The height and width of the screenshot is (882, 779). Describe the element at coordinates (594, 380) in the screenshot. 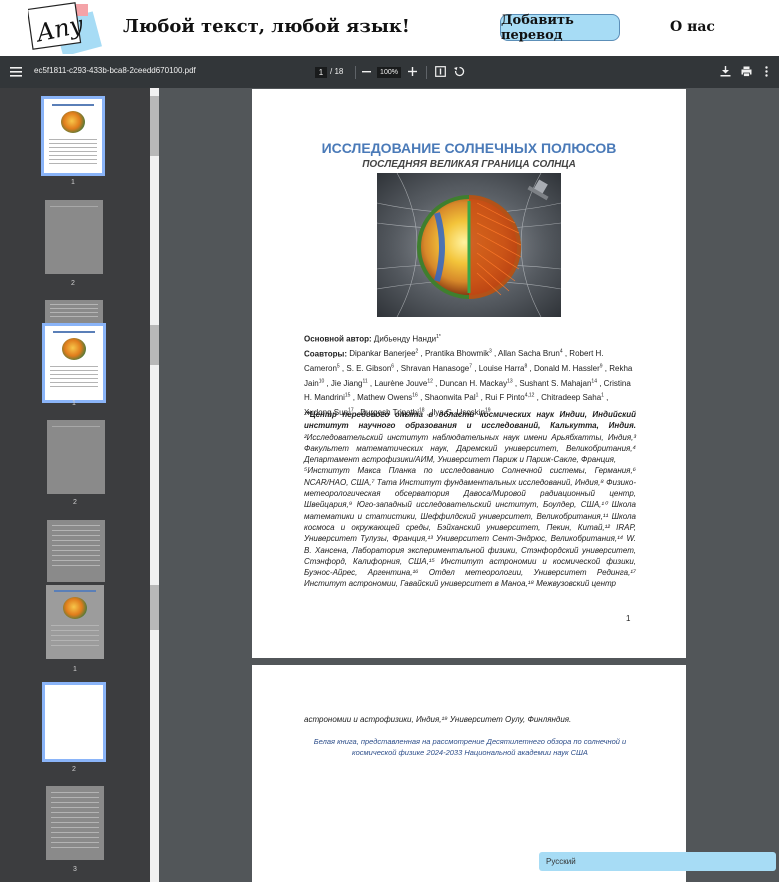

I see `coauthor-sup: 14` at that location.